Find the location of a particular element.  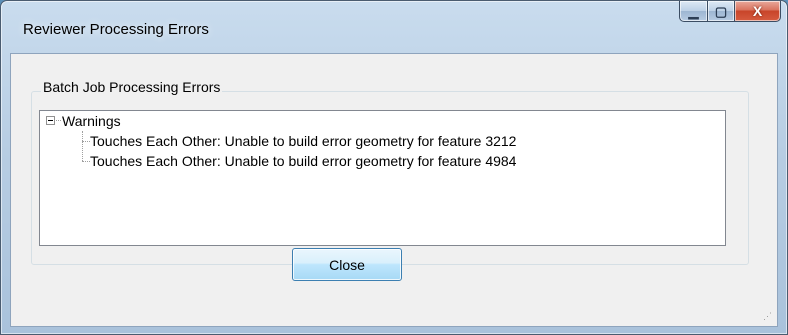

caption-buttons: ▁ ▢ X is located at coordinates (730, 12).